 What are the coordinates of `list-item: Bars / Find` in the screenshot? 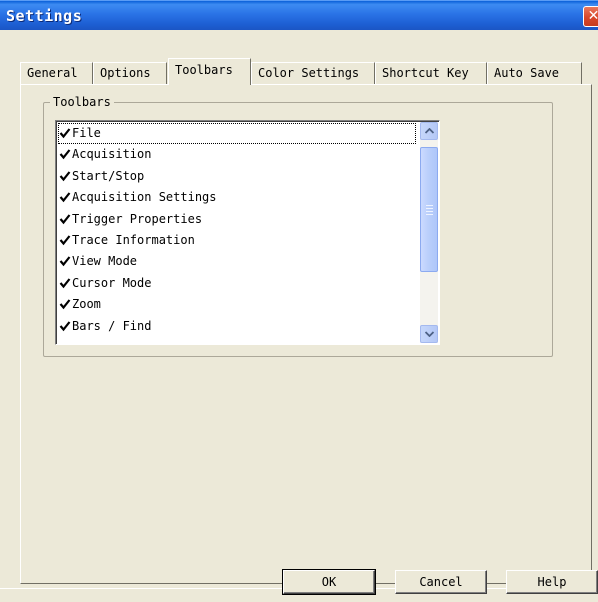 It's located at (237, 326).